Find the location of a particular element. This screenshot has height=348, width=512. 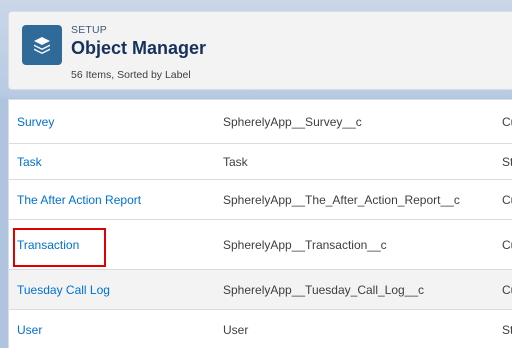

table-row: Survey SpherelyApp__Survey__c Cu is located at coordinates (260, 122).